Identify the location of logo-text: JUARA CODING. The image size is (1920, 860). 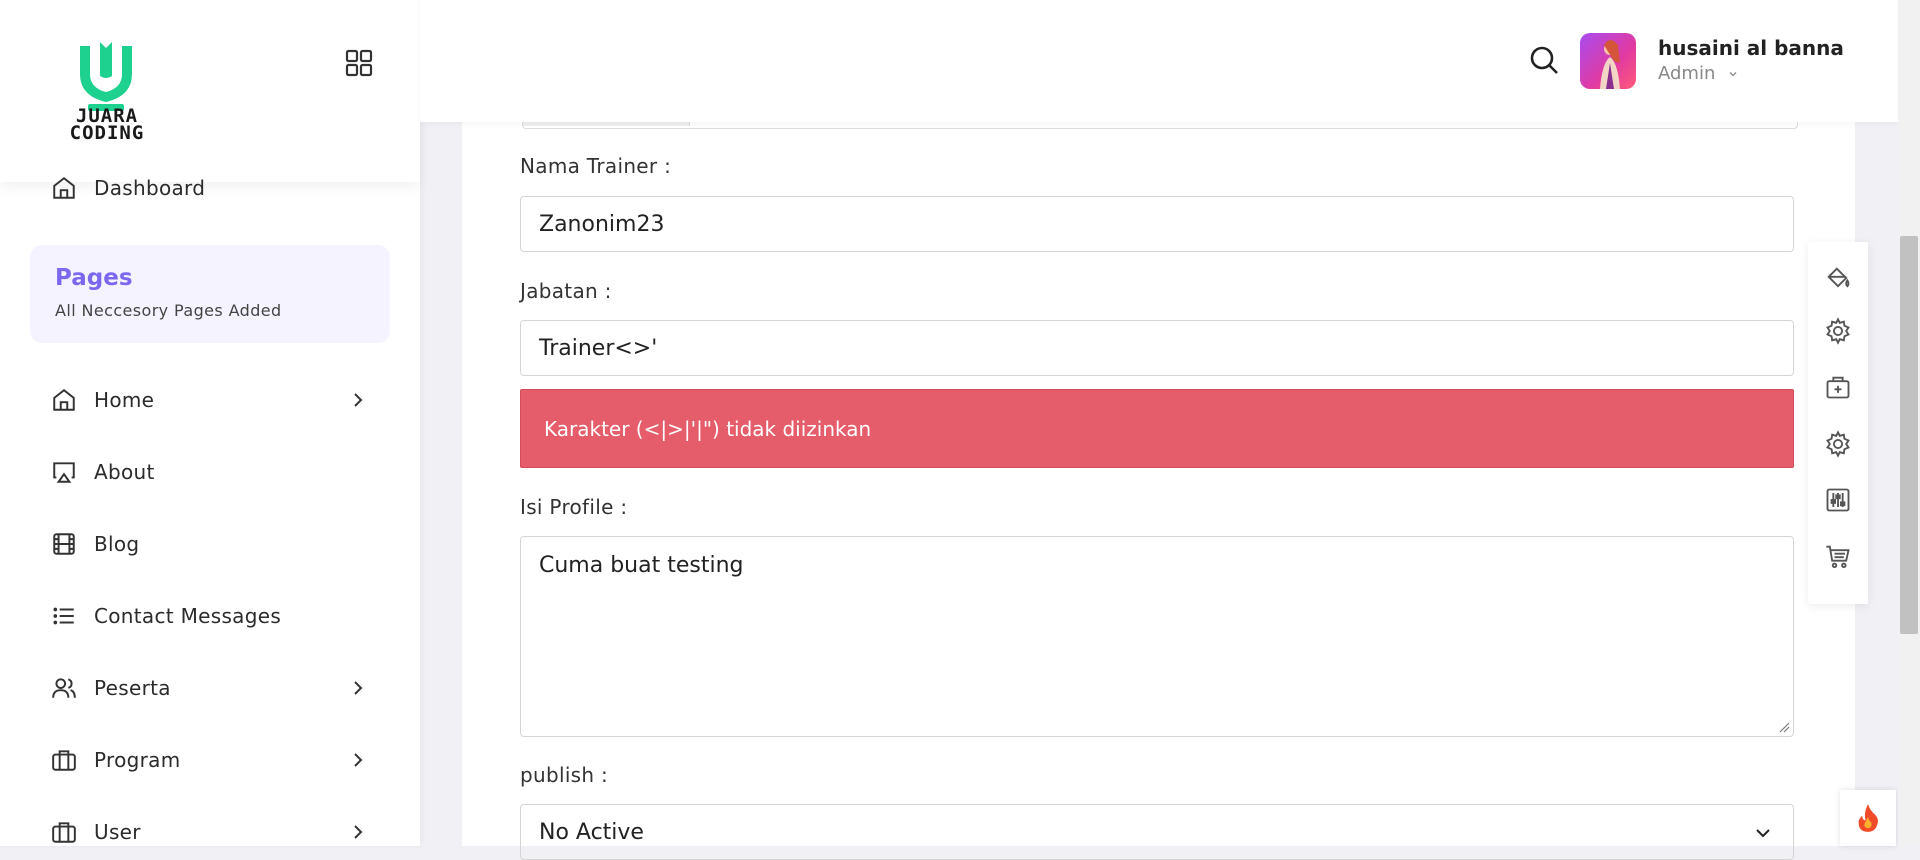
(107, 125).